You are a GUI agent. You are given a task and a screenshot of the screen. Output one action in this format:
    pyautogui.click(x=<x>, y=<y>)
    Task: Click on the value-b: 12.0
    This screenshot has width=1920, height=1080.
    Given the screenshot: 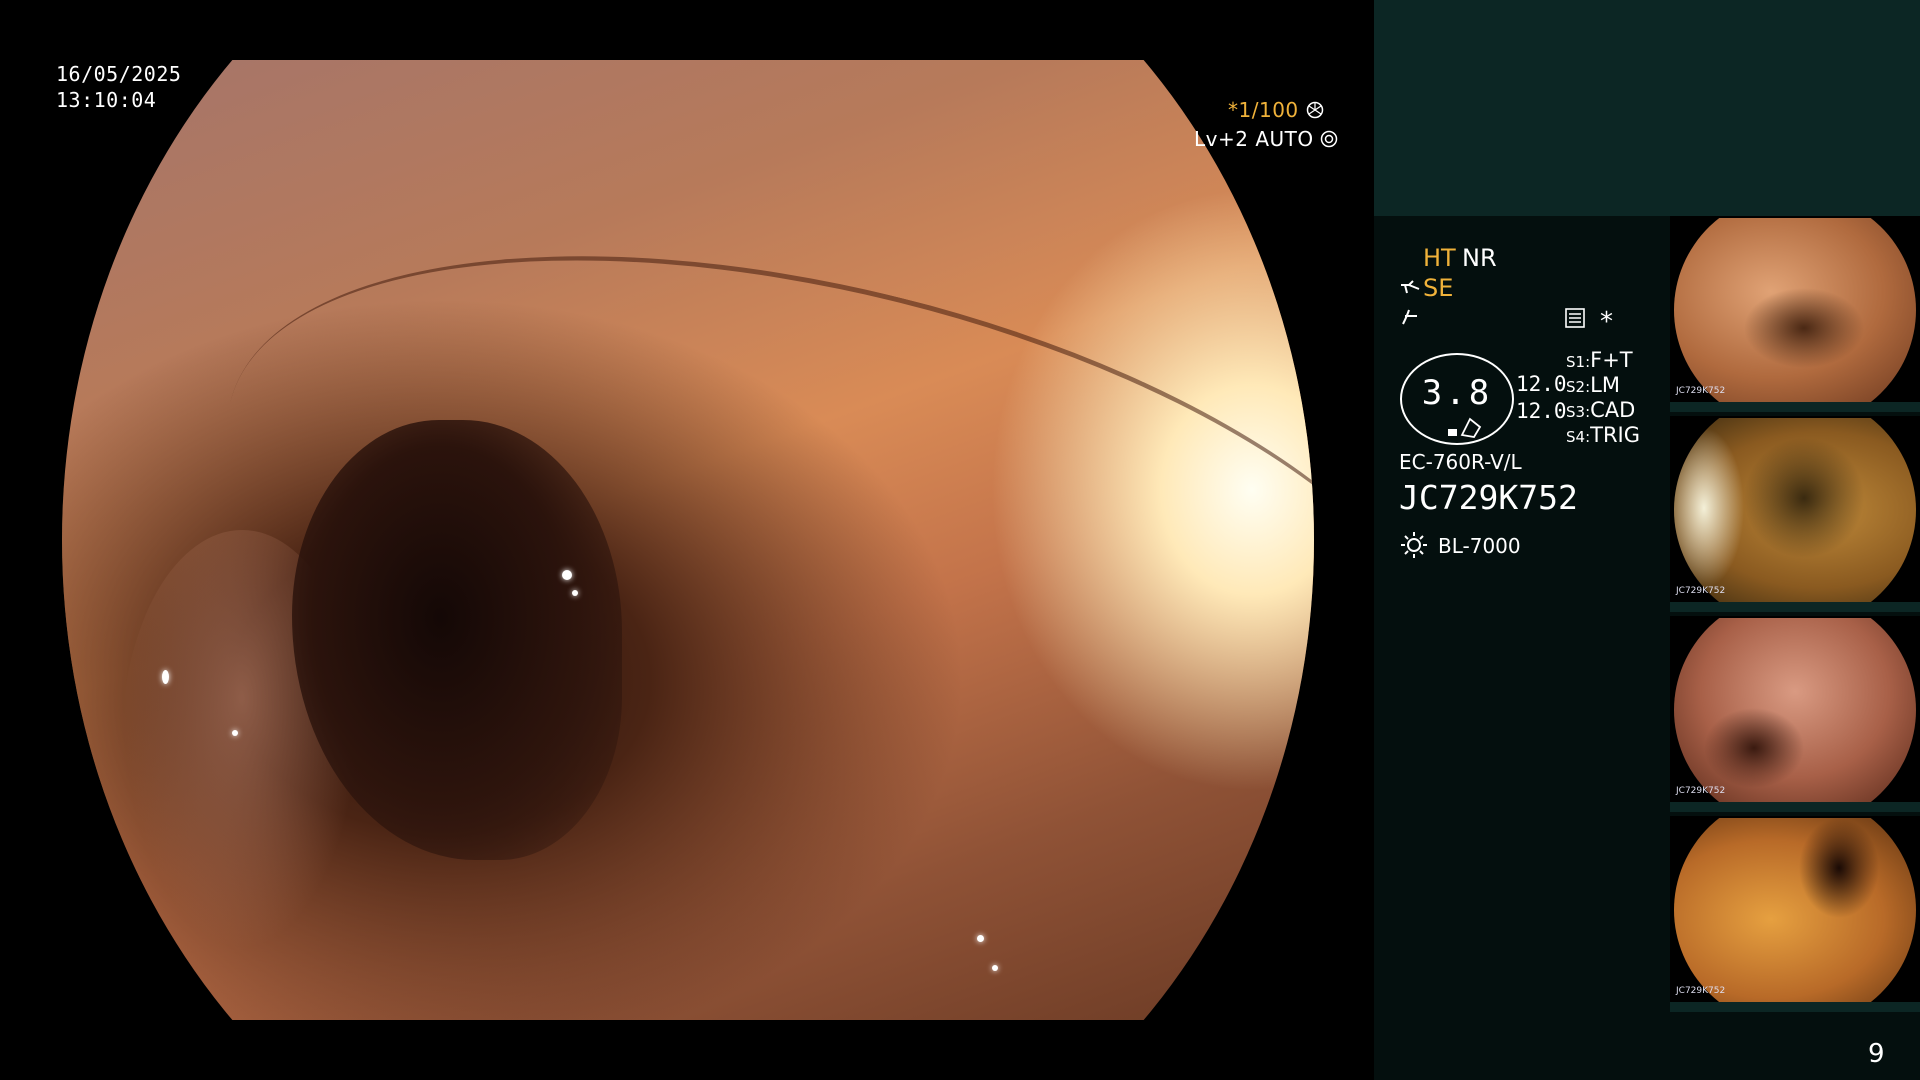 What is the action you would take?
    pyautogui.click(x=1541, y=411)
    